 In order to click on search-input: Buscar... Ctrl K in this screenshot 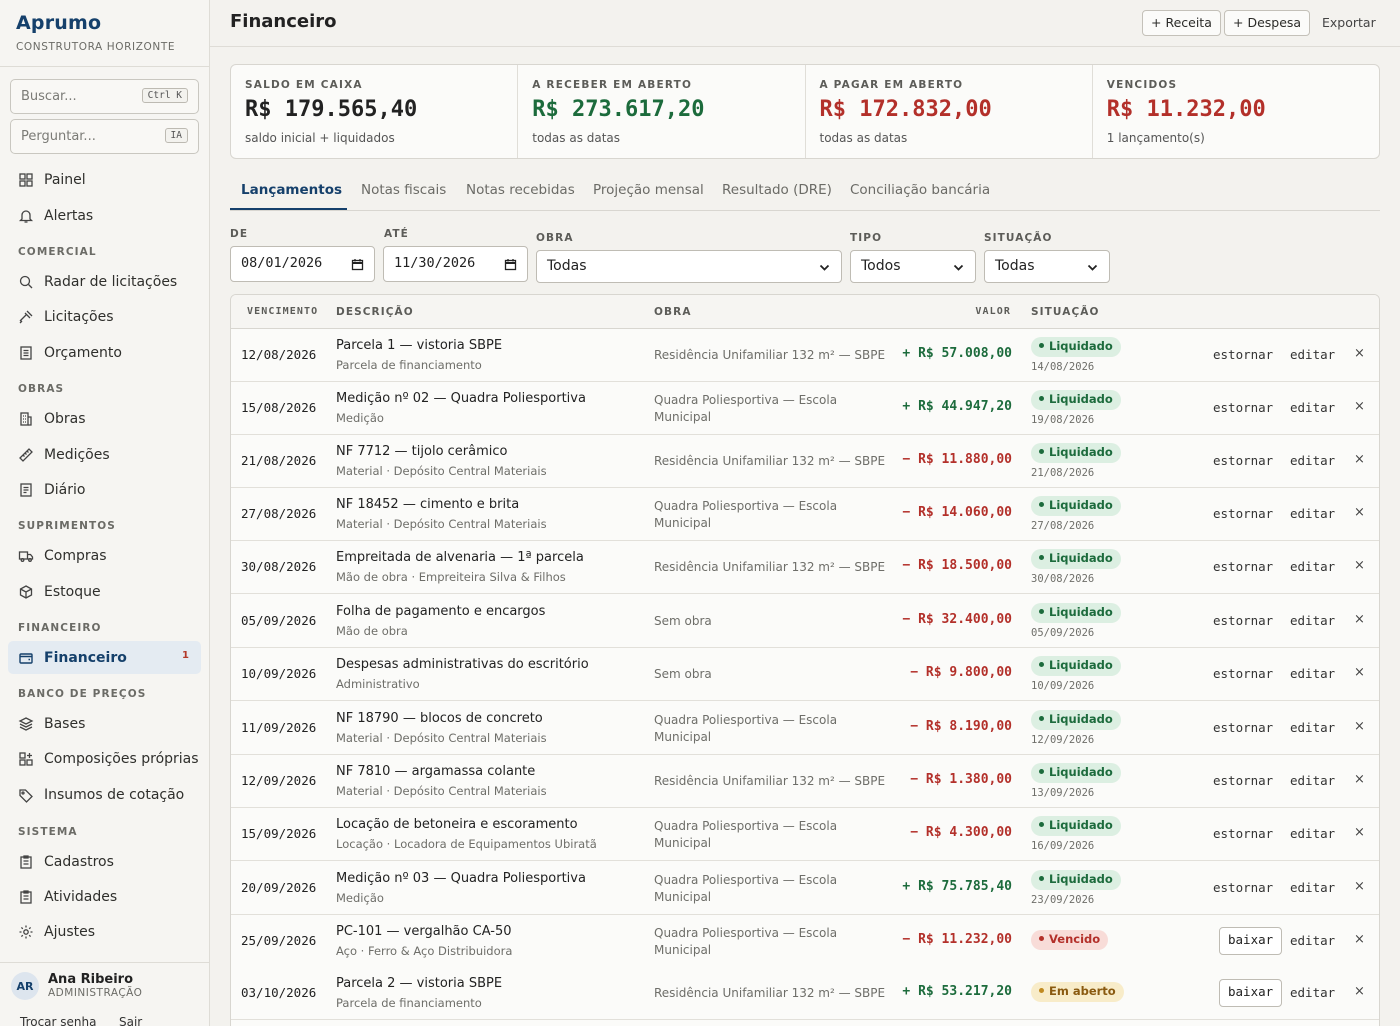, I will do `click(104, 96)`.